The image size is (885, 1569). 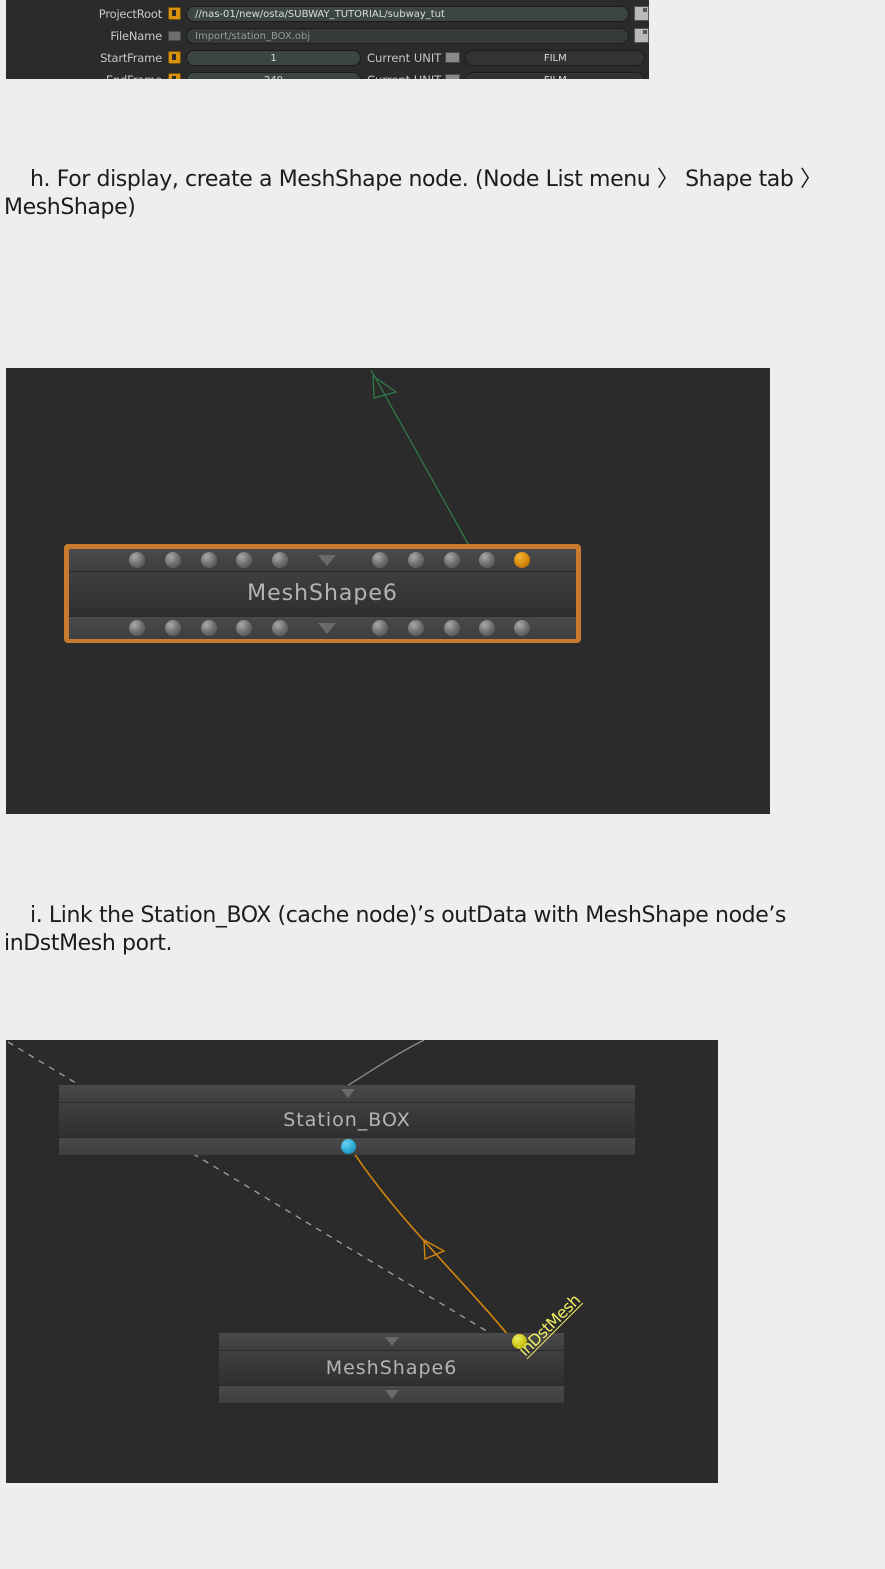 I want to click on input-port-scale, so click(x=244, y=560).